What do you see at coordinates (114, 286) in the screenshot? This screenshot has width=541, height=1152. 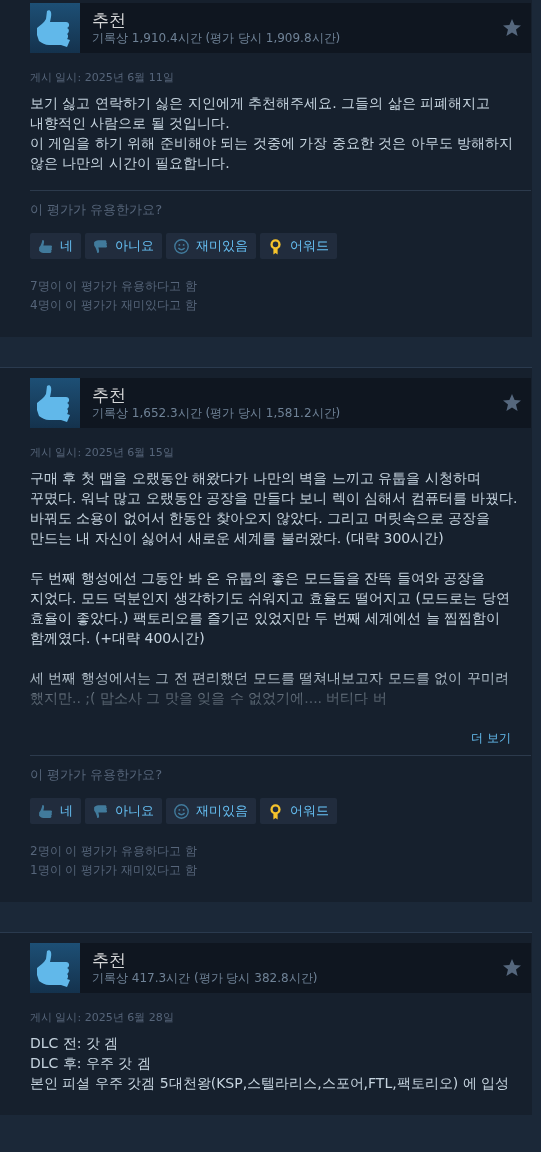 I see `vote-count: 7명이 이 평가가 유용하다고 함` at bounding box center [114, 286].